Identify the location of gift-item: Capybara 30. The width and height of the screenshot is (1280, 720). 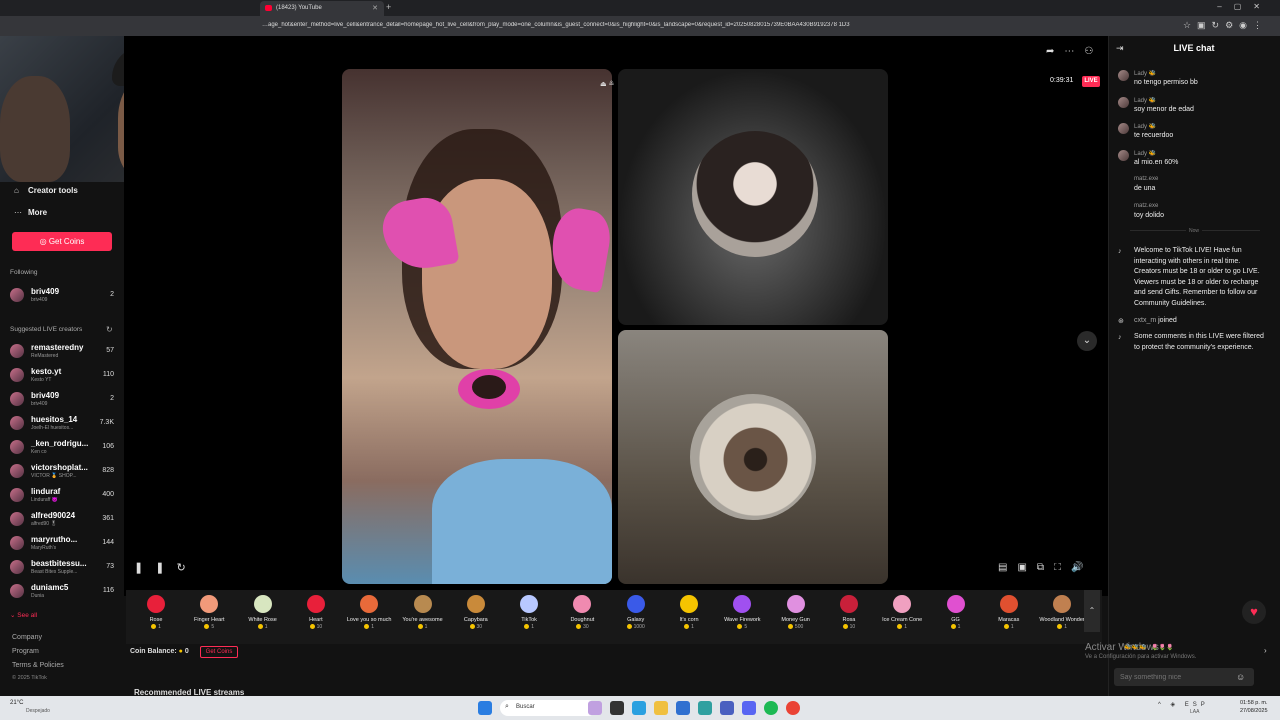
(476, 615).